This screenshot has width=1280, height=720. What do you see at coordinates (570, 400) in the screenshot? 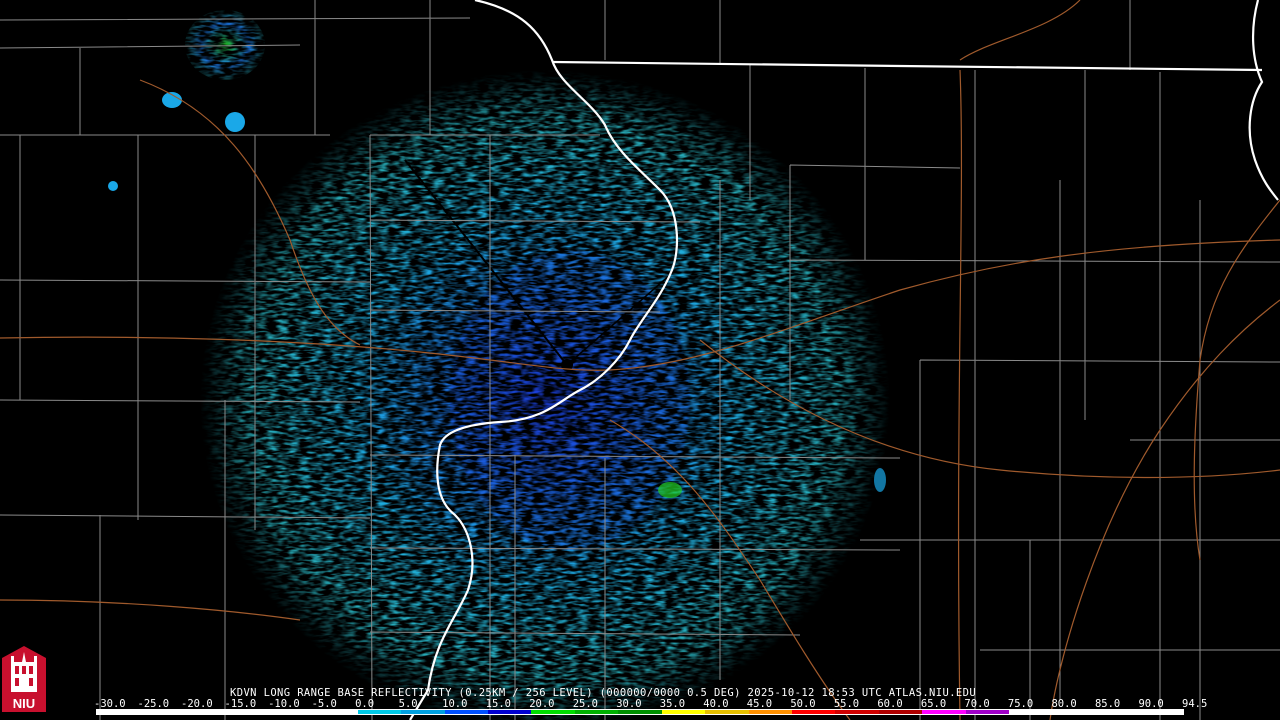
I see `echo-core` at bounding box center [570, 400].